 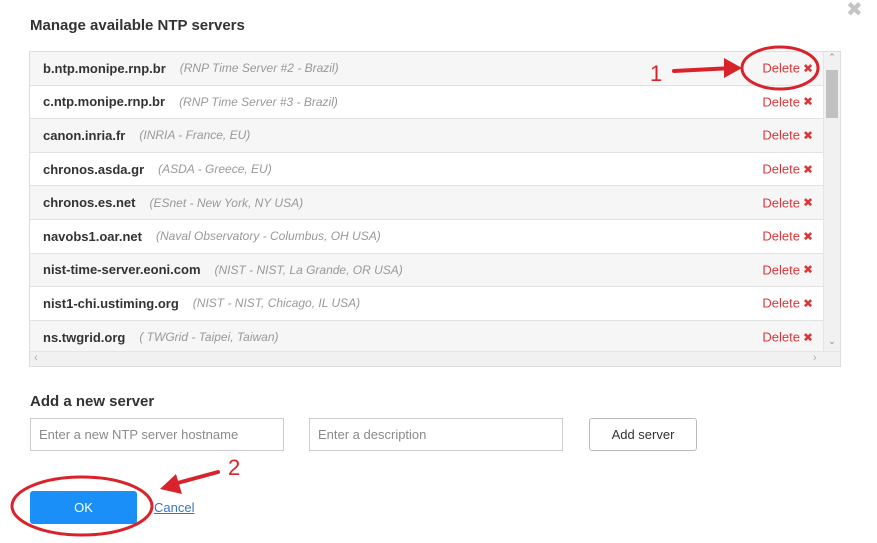 What do you see at coordinates (104, 68) in the screenshot?
I see `server-hostname: b.ntp.monipe.rnp.br` at bounding box center [104, 68].